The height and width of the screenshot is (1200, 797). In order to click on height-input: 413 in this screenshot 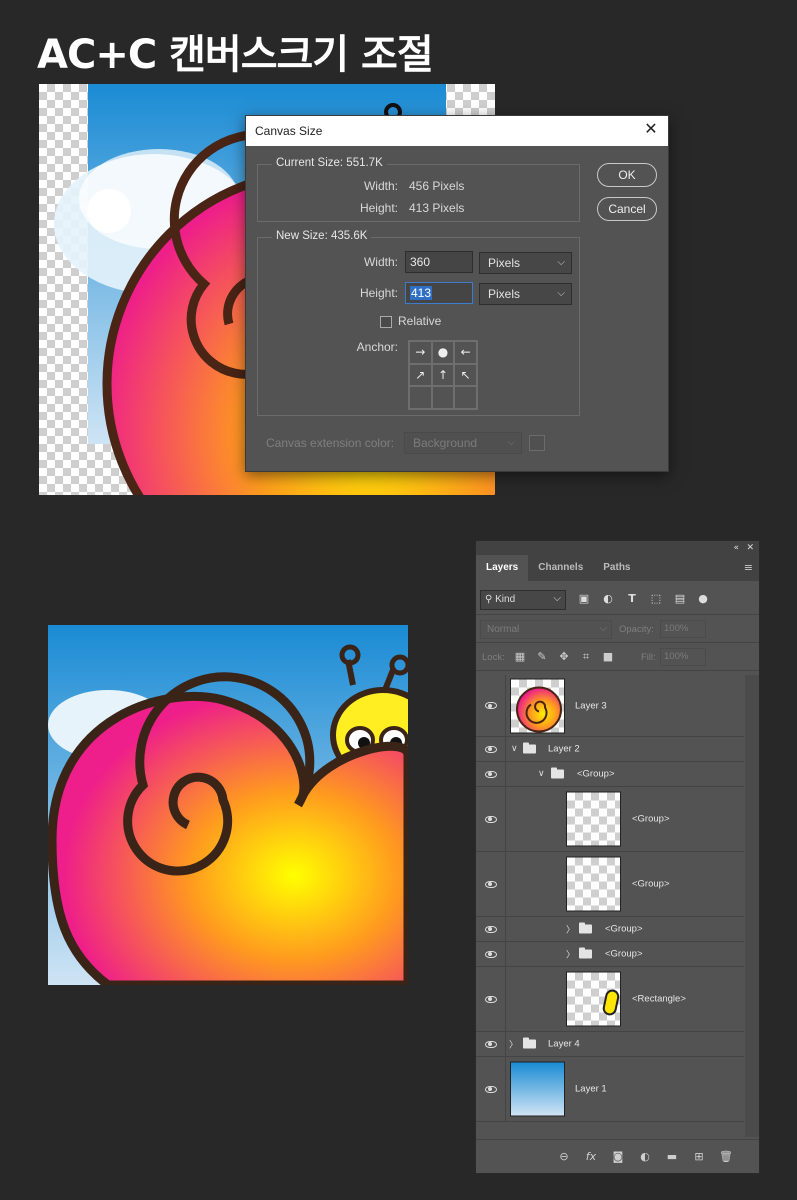, I will do `click(439, 293)`.